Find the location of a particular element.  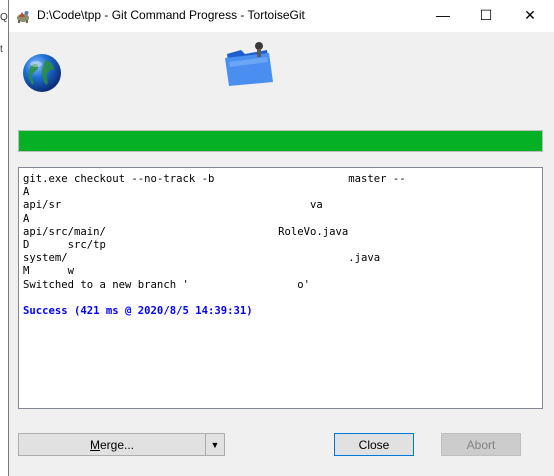

log-line: Switched to a new branch ' o' is located at coordinates (167, 284).